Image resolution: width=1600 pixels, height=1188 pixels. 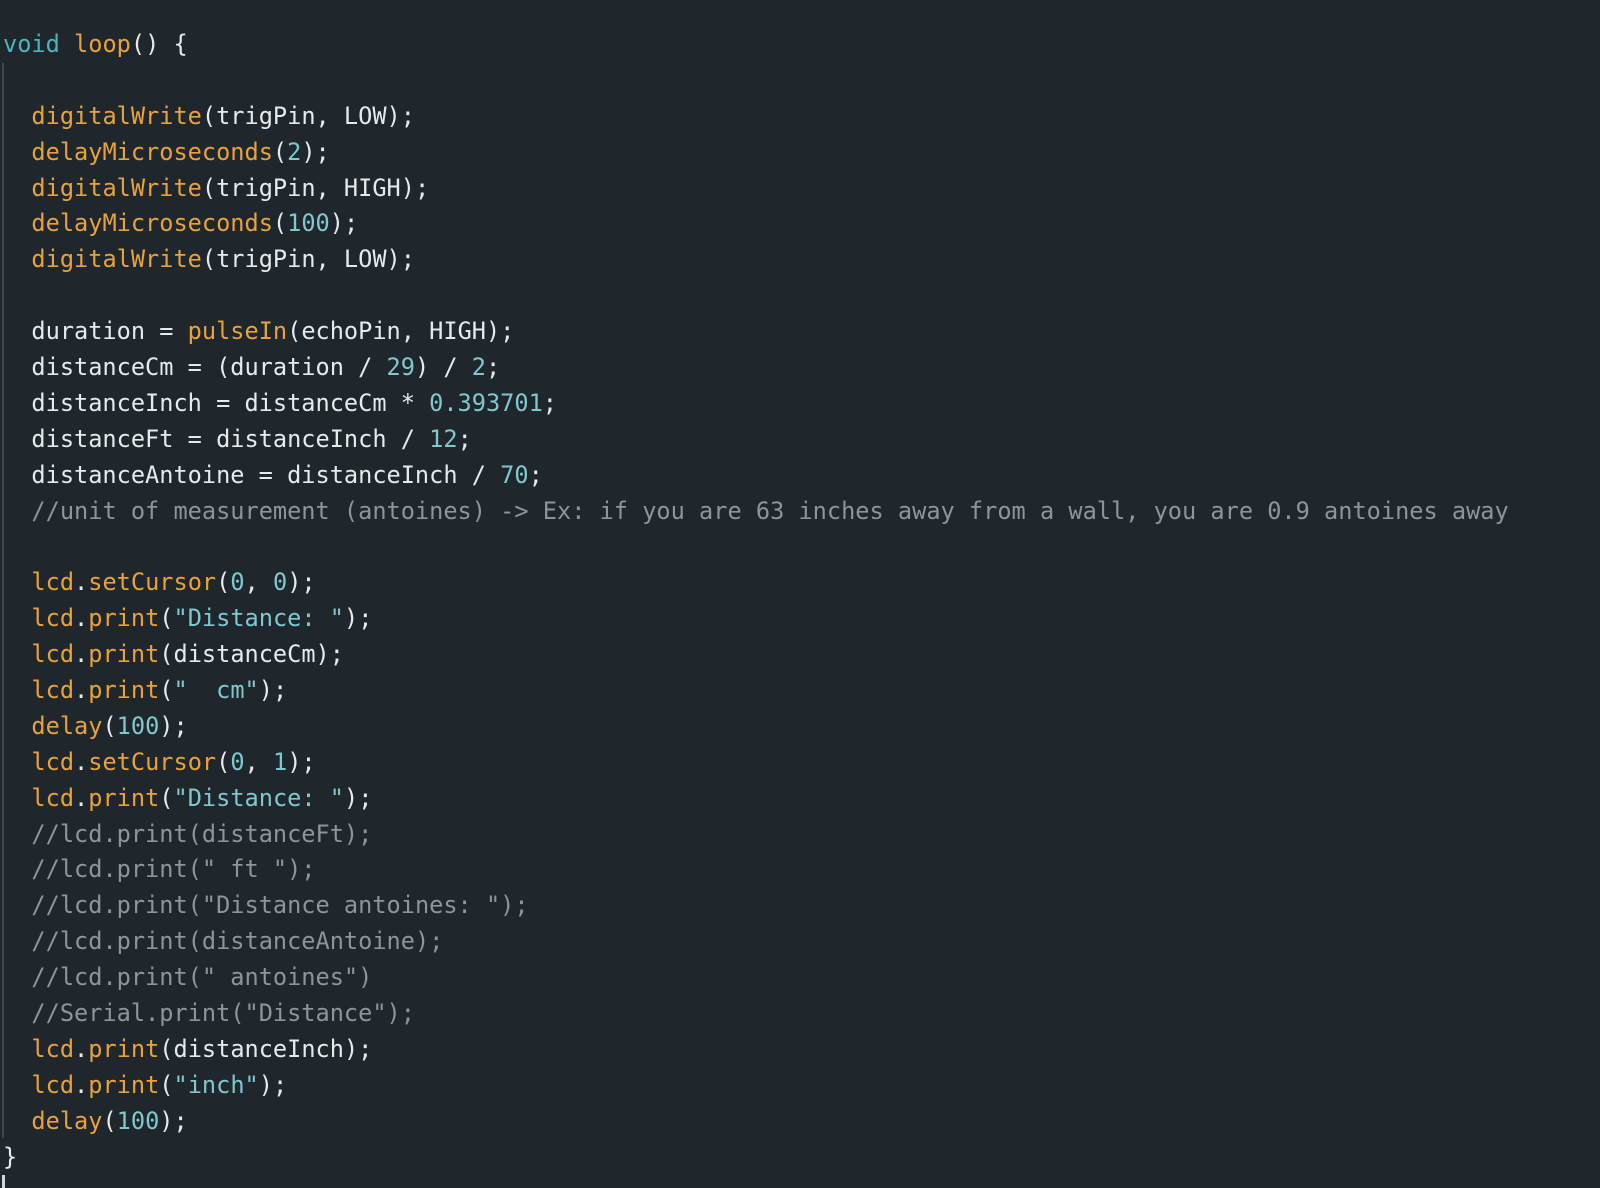 I want to click on code-line: lcd.print(" cm");, so click(x=756, y=691).